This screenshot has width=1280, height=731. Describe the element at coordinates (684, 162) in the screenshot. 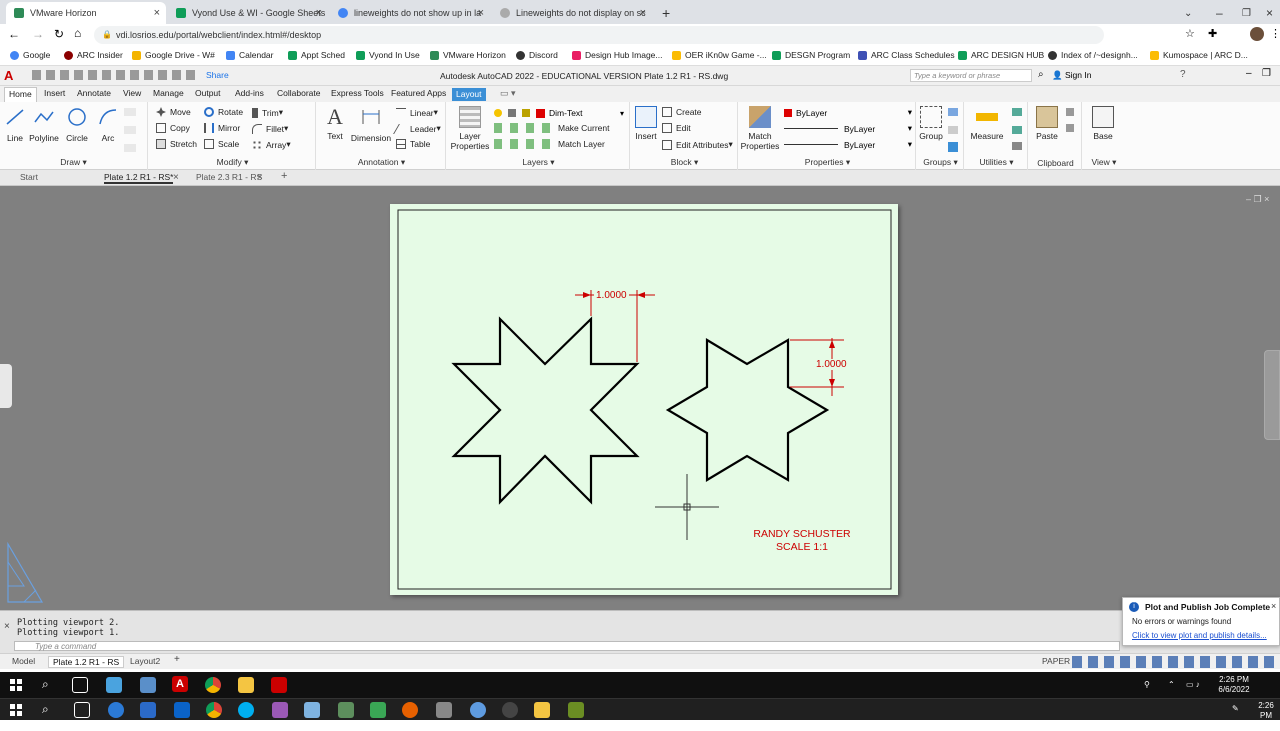

I see `panel-title: Block ▾` at that location.